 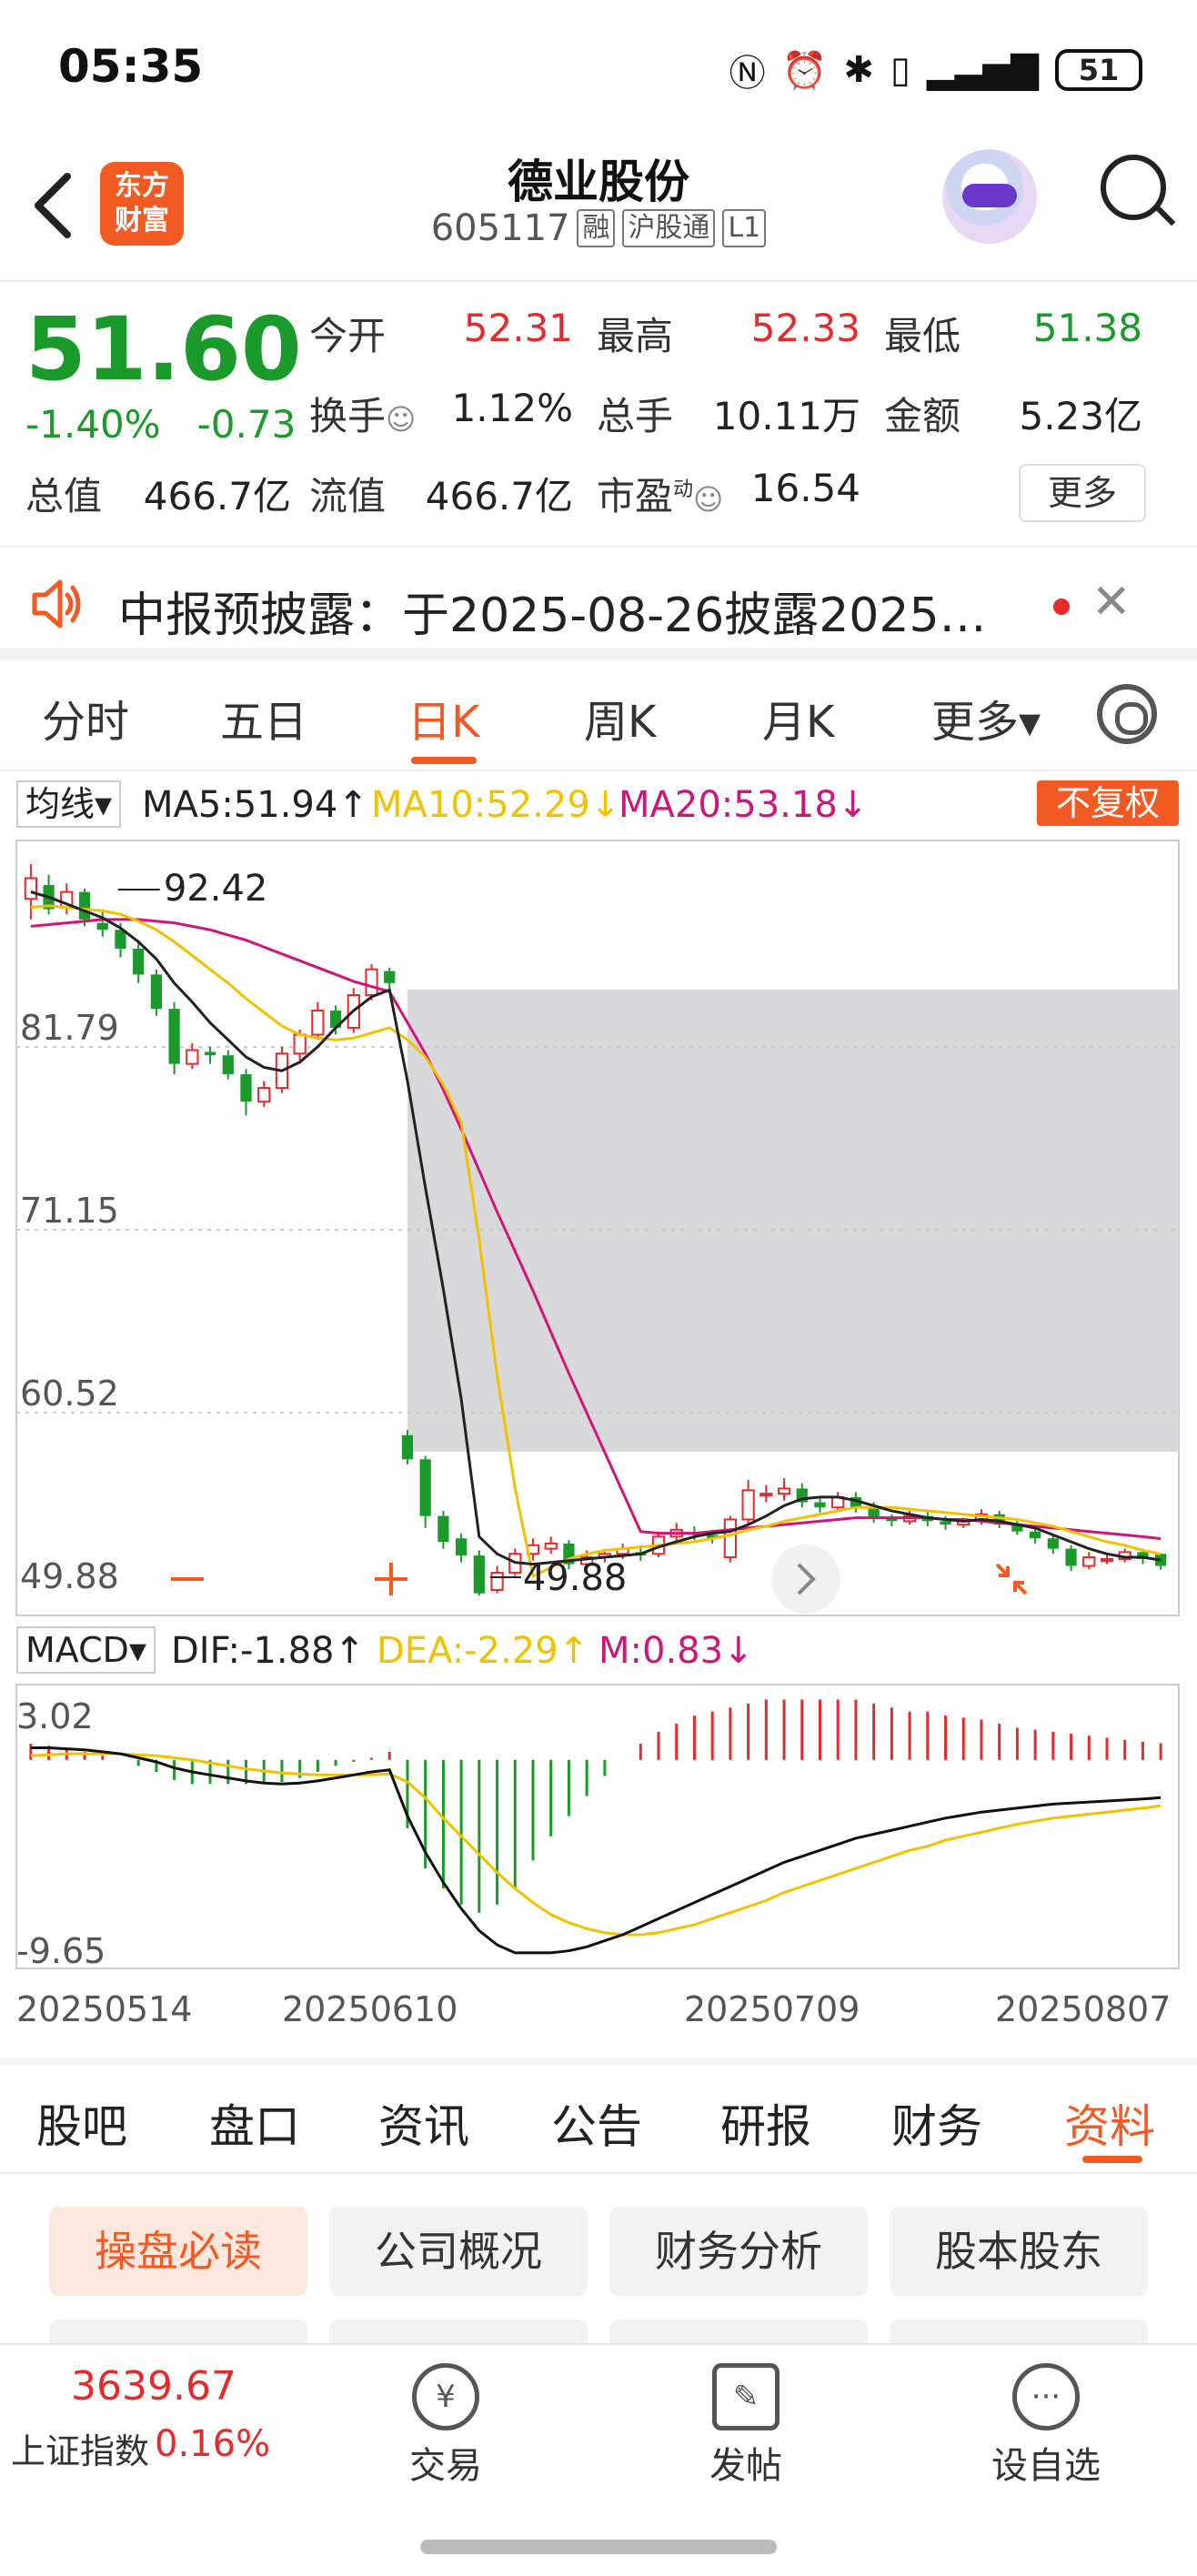 I want to click on tab-monthly-k: 月K, so click(x=798, y=718).